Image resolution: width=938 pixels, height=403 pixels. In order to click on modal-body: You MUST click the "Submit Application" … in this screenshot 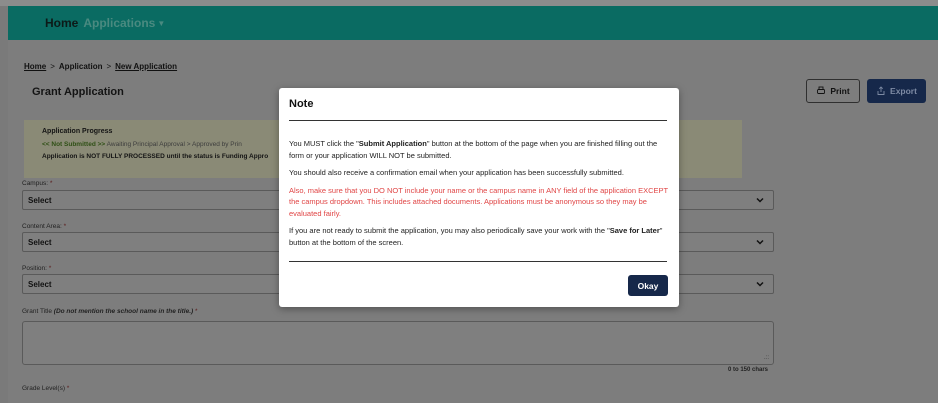, I will do `click(480, 196)`.